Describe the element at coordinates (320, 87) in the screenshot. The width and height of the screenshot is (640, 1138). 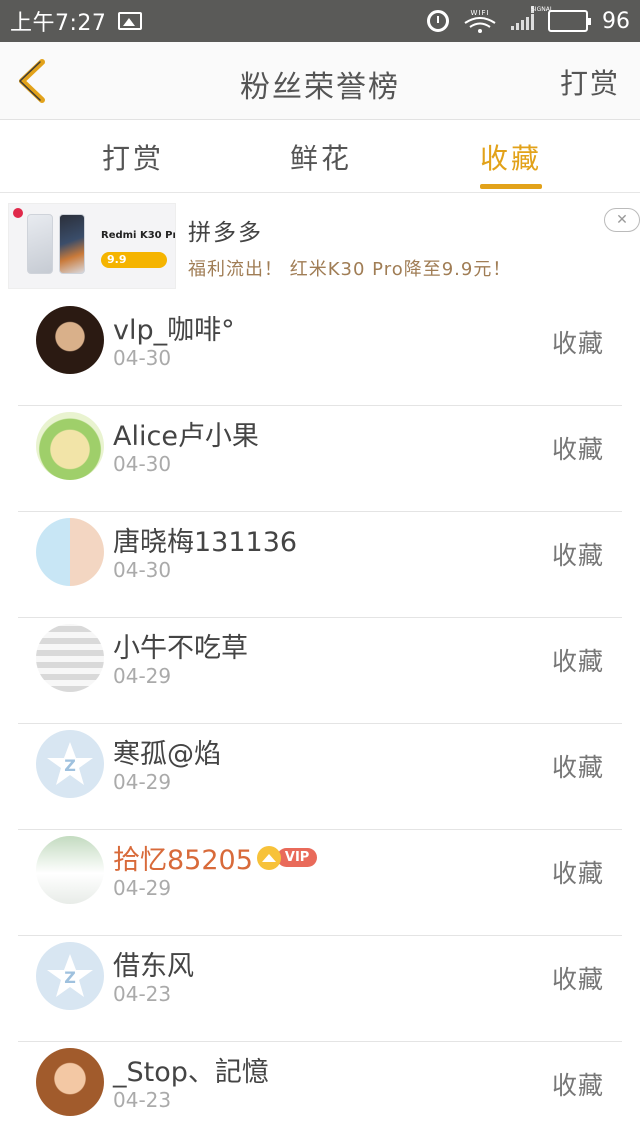
I see `page-title: 粉丝荣誉榜` at that location.